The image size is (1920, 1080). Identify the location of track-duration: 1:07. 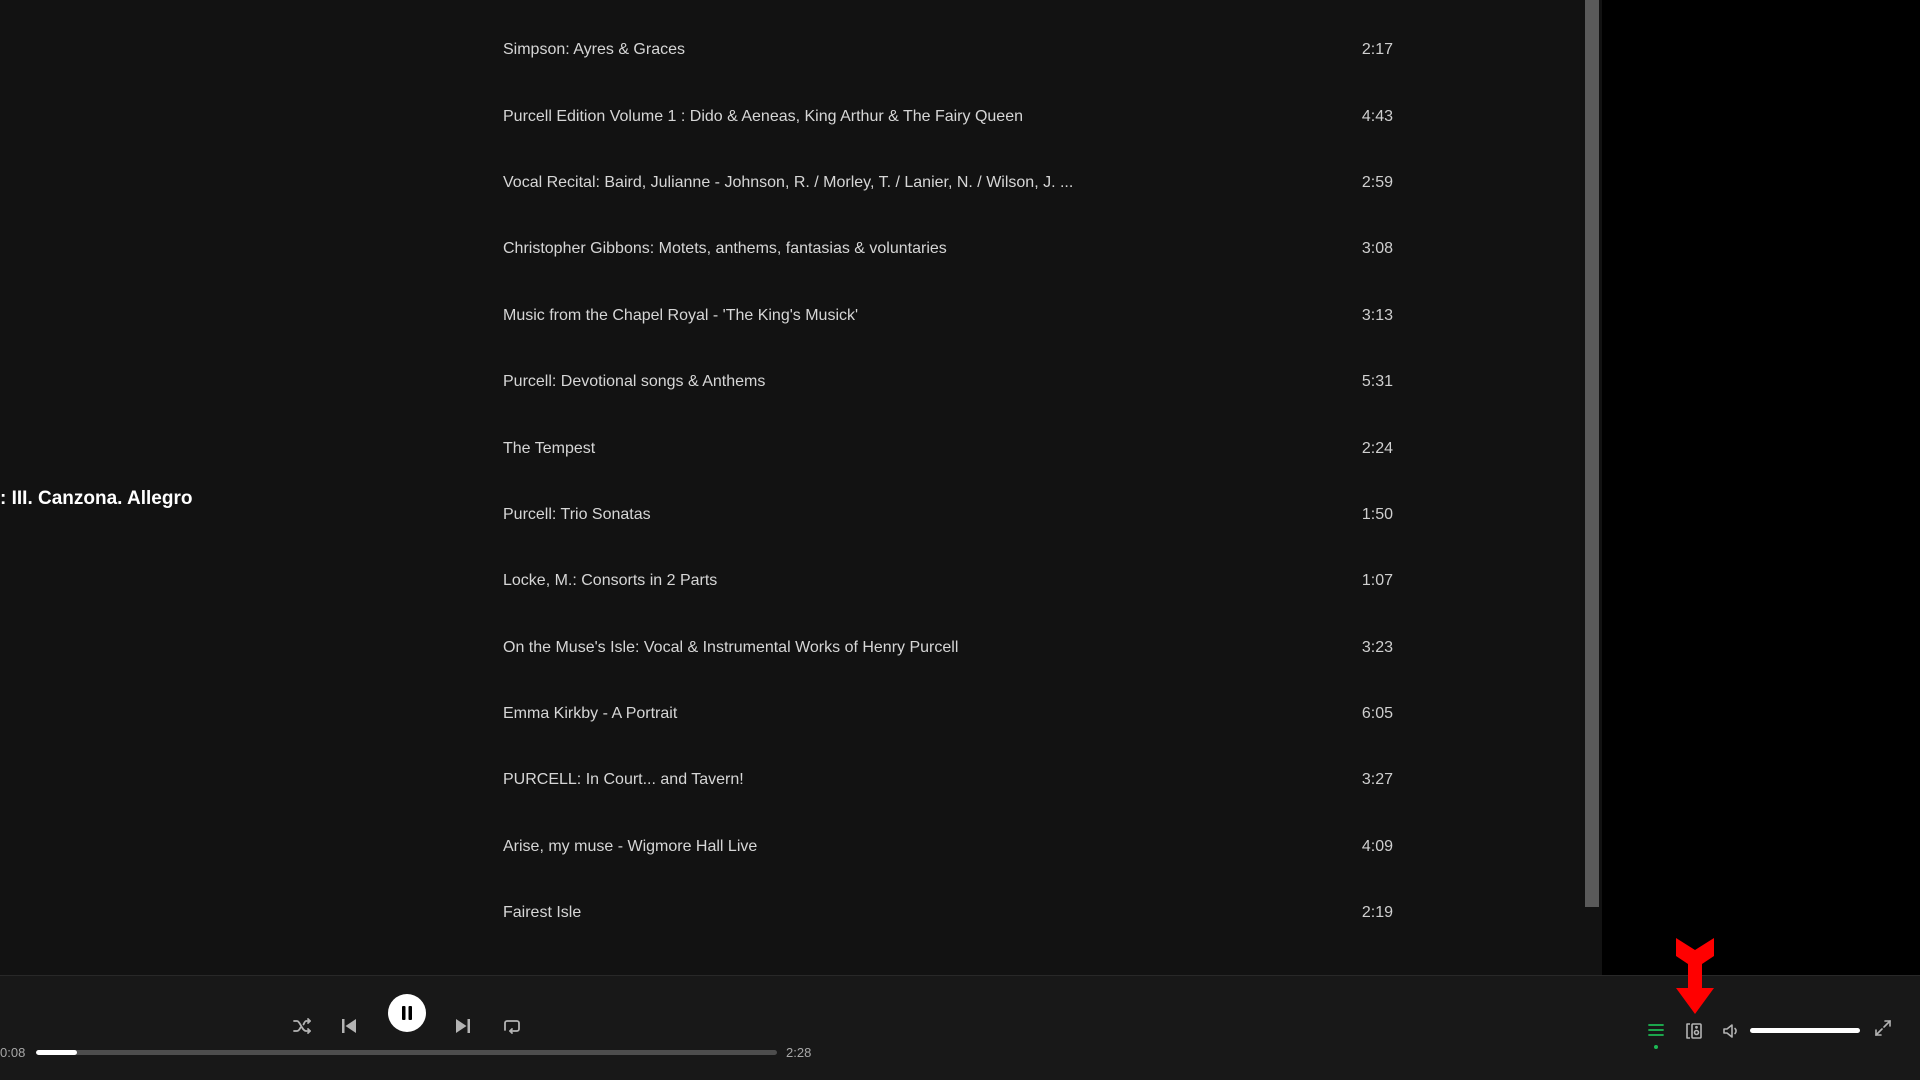
(1377, 581).